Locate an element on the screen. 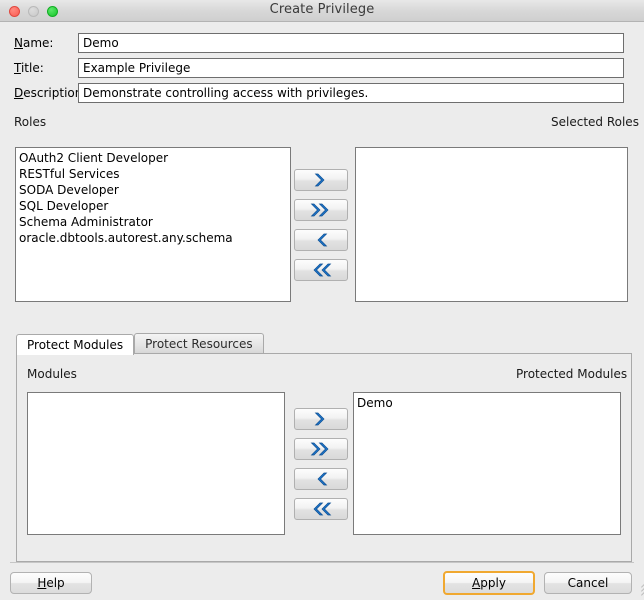 The width and height of the screenshot is (644, 600). tab-protect-resources: Protect Resources is located at coordinates (199, 343).